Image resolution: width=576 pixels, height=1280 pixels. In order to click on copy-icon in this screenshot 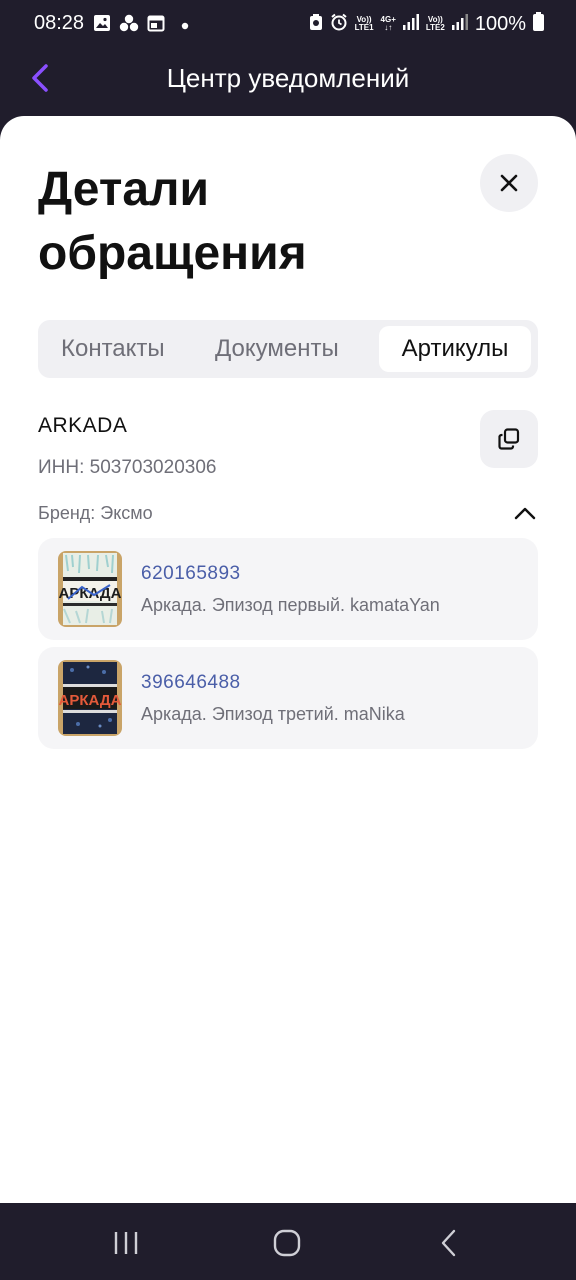, I will do `click(509, 439)`.